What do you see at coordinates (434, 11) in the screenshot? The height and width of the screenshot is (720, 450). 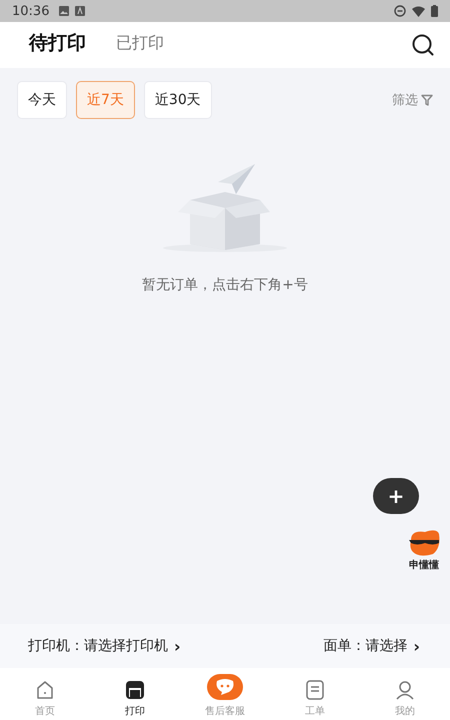 I see `battery-icon` at bounding box center [434, 11].